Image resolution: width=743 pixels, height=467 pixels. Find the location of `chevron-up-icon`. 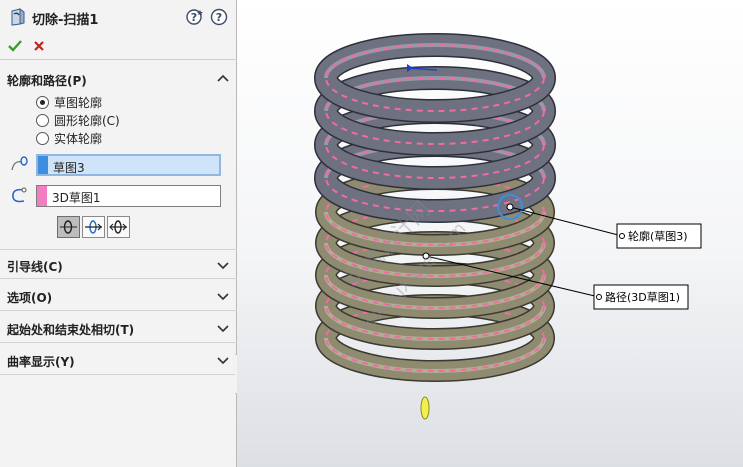

chevron-up-icon is located at coordinates (223, 78).